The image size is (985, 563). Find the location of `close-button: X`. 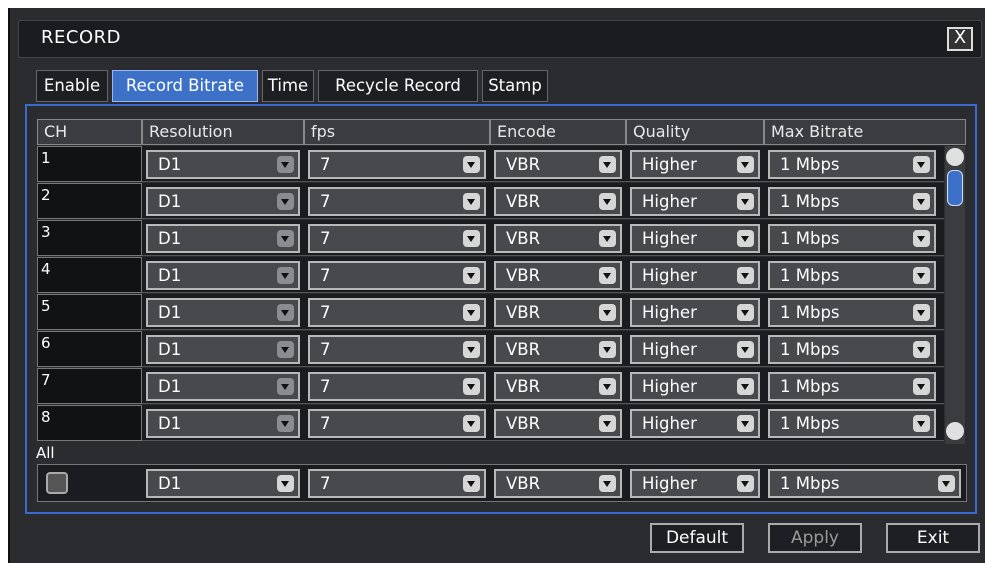

close-button: X is located at coordinates (960, 39).